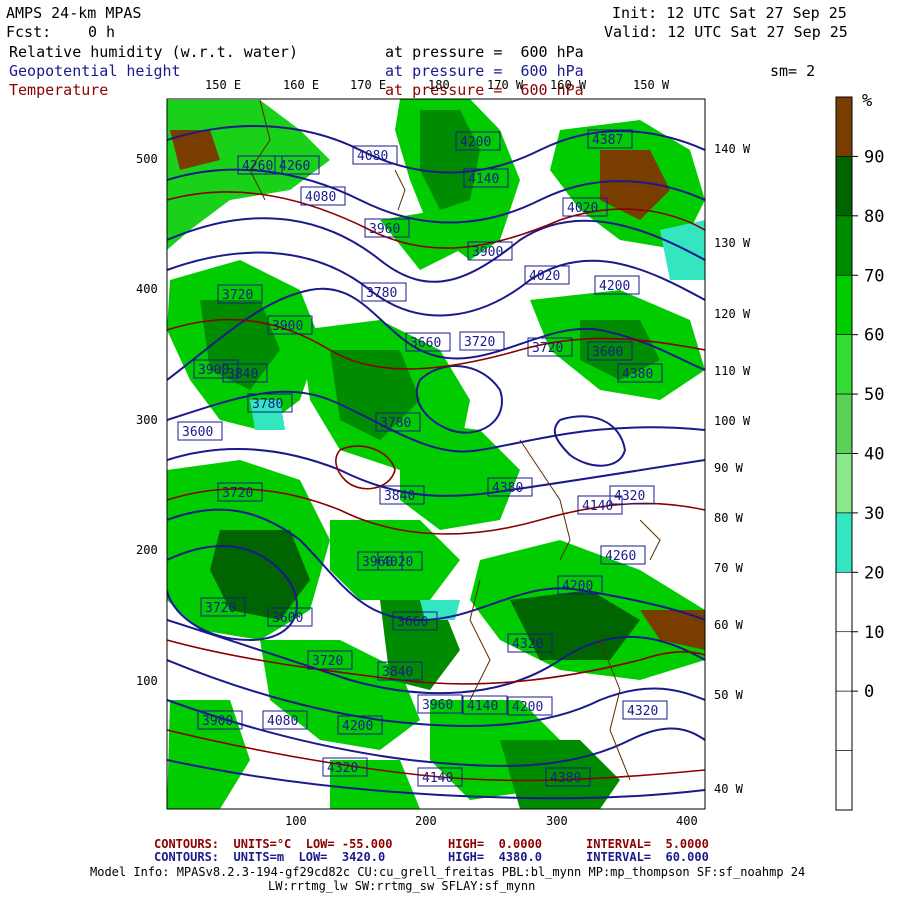 Image resolution: width=900 pixels, height=900 pixels. Describe the element at coordinates (426, 821) in the screenshot. I see `x-axis-tick-label: 200` at that location.